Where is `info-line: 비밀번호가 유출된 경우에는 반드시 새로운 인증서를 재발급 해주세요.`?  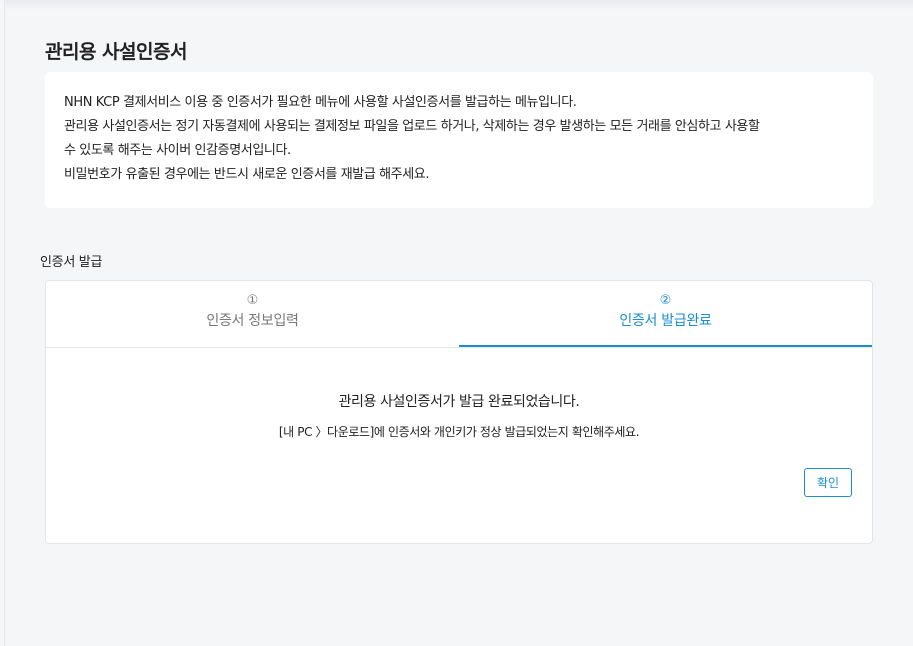 info-line: 비밀번호가 유출된 경우에는 반드시 새로운 인증서를 재발급 해주세요. is located at coordinates (247, 174).